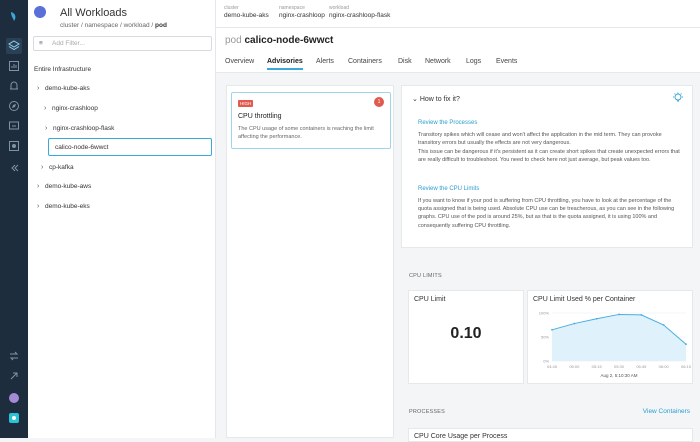  I want to click on tree-item-selected: calico-node-6wwct, so click(81, 147).